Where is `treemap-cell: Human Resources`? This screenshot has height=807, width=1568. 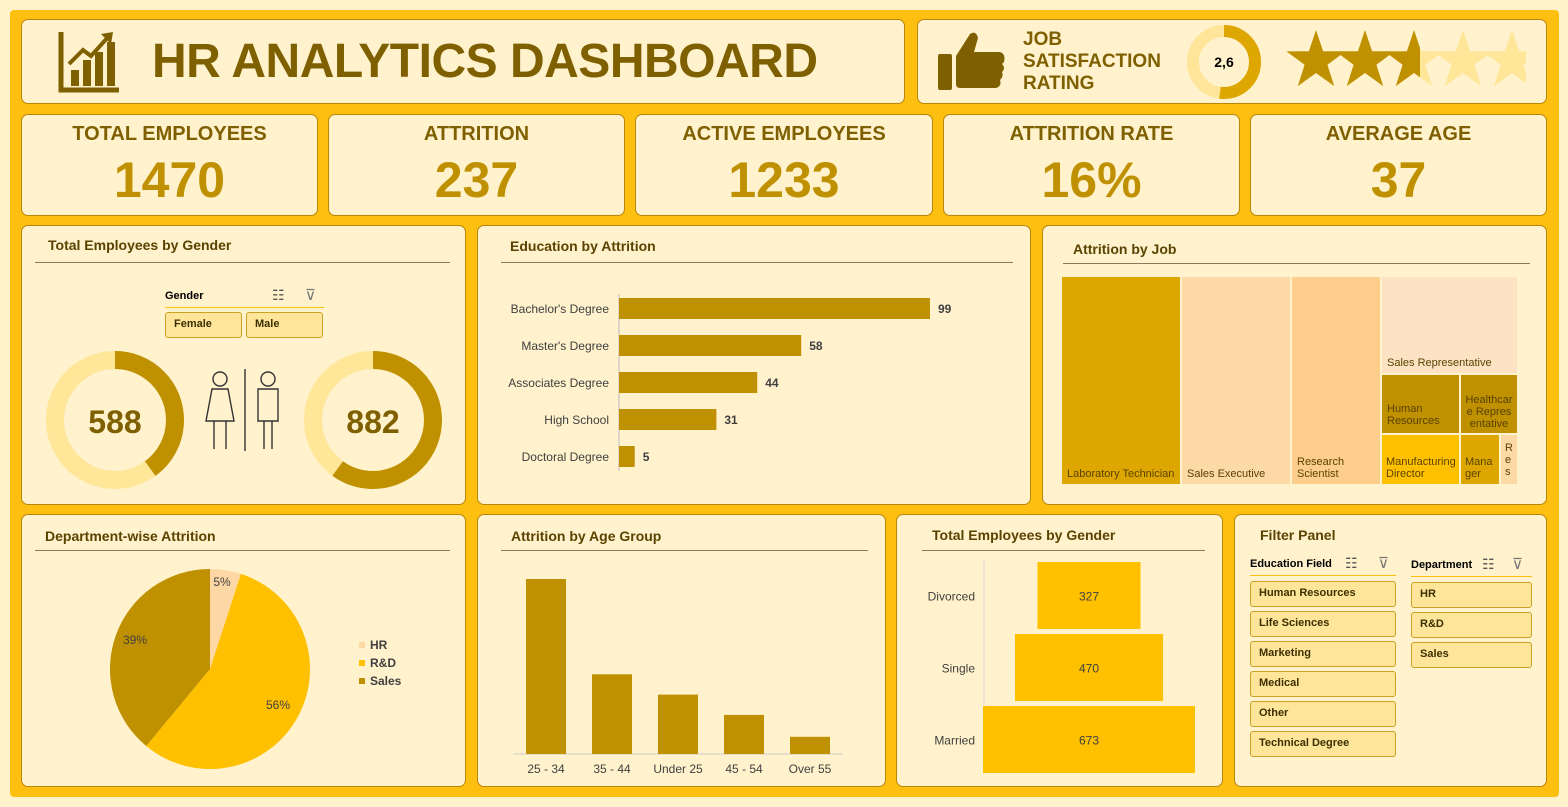
treemap-cell: Human Resources is located at coordinates (1420, 404).